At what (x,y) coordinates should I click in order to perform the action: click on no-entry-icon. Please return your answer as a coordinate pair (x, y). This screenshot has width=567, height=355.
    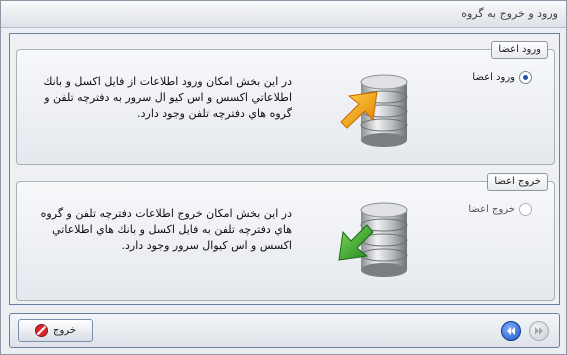
    Looking at the image, I should click on (42, 330).